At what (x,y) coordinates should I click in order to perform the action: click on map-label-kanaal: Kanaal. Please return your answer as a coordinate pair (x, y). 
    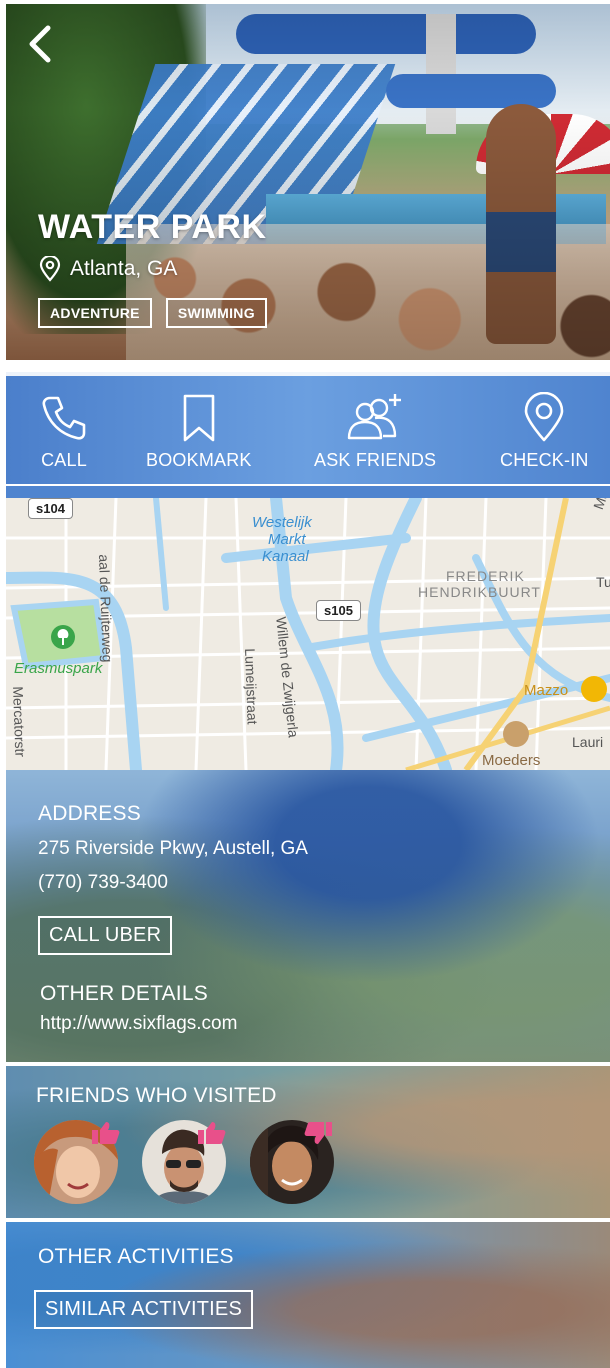
    Looking at the image, I should click on (285, 556).